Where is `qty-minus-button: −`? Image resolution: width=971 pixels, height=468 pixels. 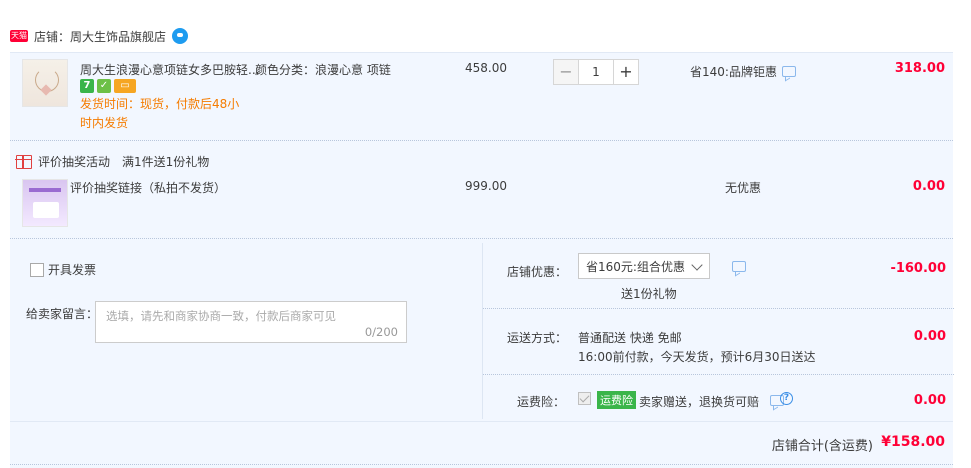 qty-minus-button: − is located at coordinates (566, 72).